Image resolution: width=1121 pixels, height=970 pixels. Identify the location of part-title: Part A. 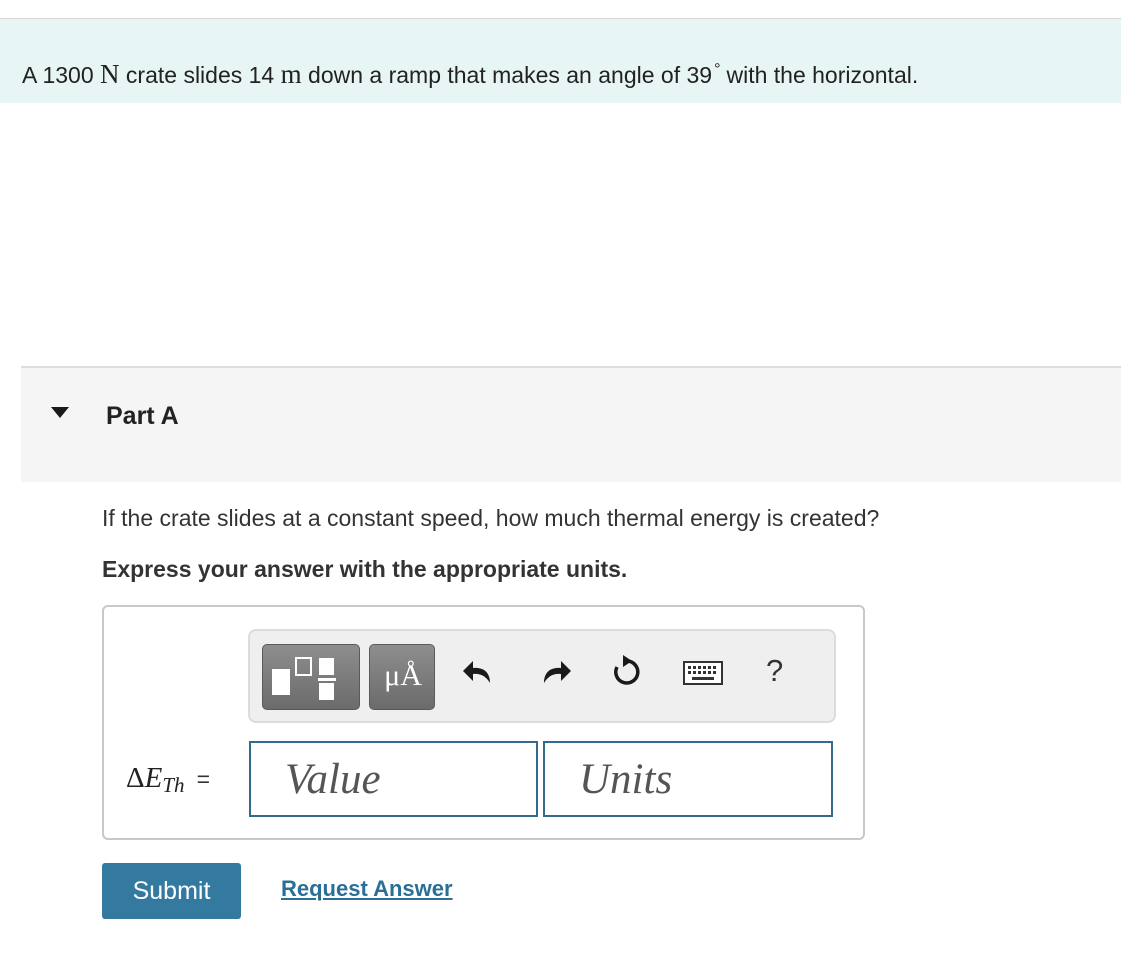
(142, 416).